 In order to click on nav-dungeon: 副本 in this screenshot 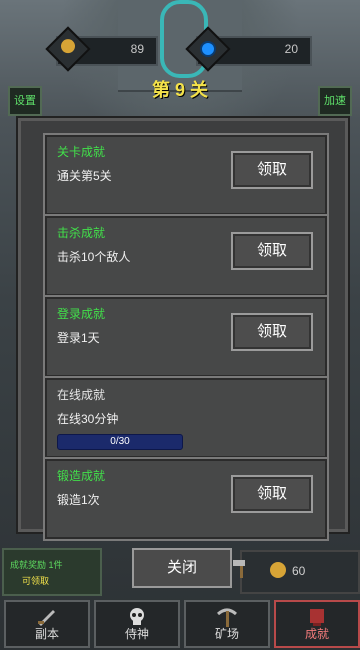, I will do `click(47, 624)`.